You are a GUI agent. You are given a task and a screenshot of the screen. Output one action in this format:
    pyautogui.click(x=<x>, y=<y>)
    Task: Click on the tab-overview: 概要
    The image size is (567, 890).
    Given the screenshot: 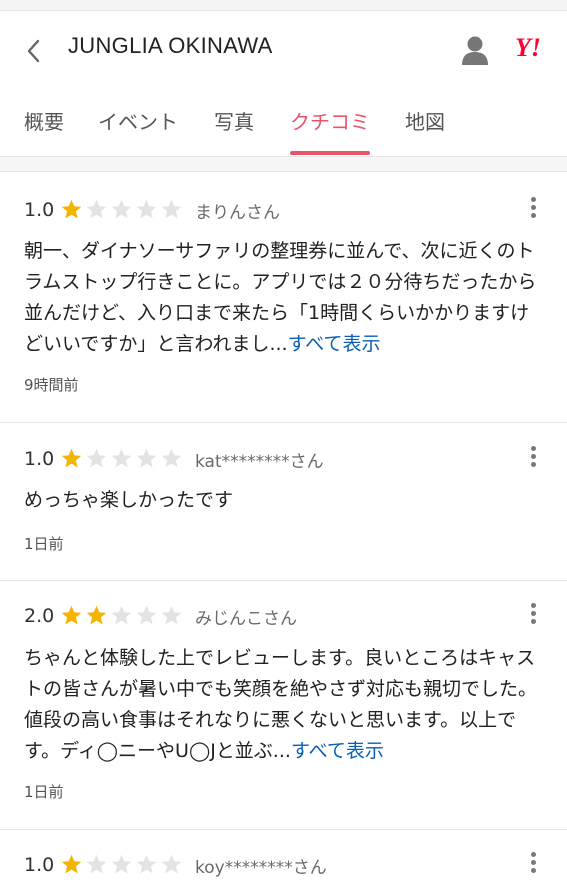 What is the action you would take?
    pyautogui.click(x=44, y=120)
    